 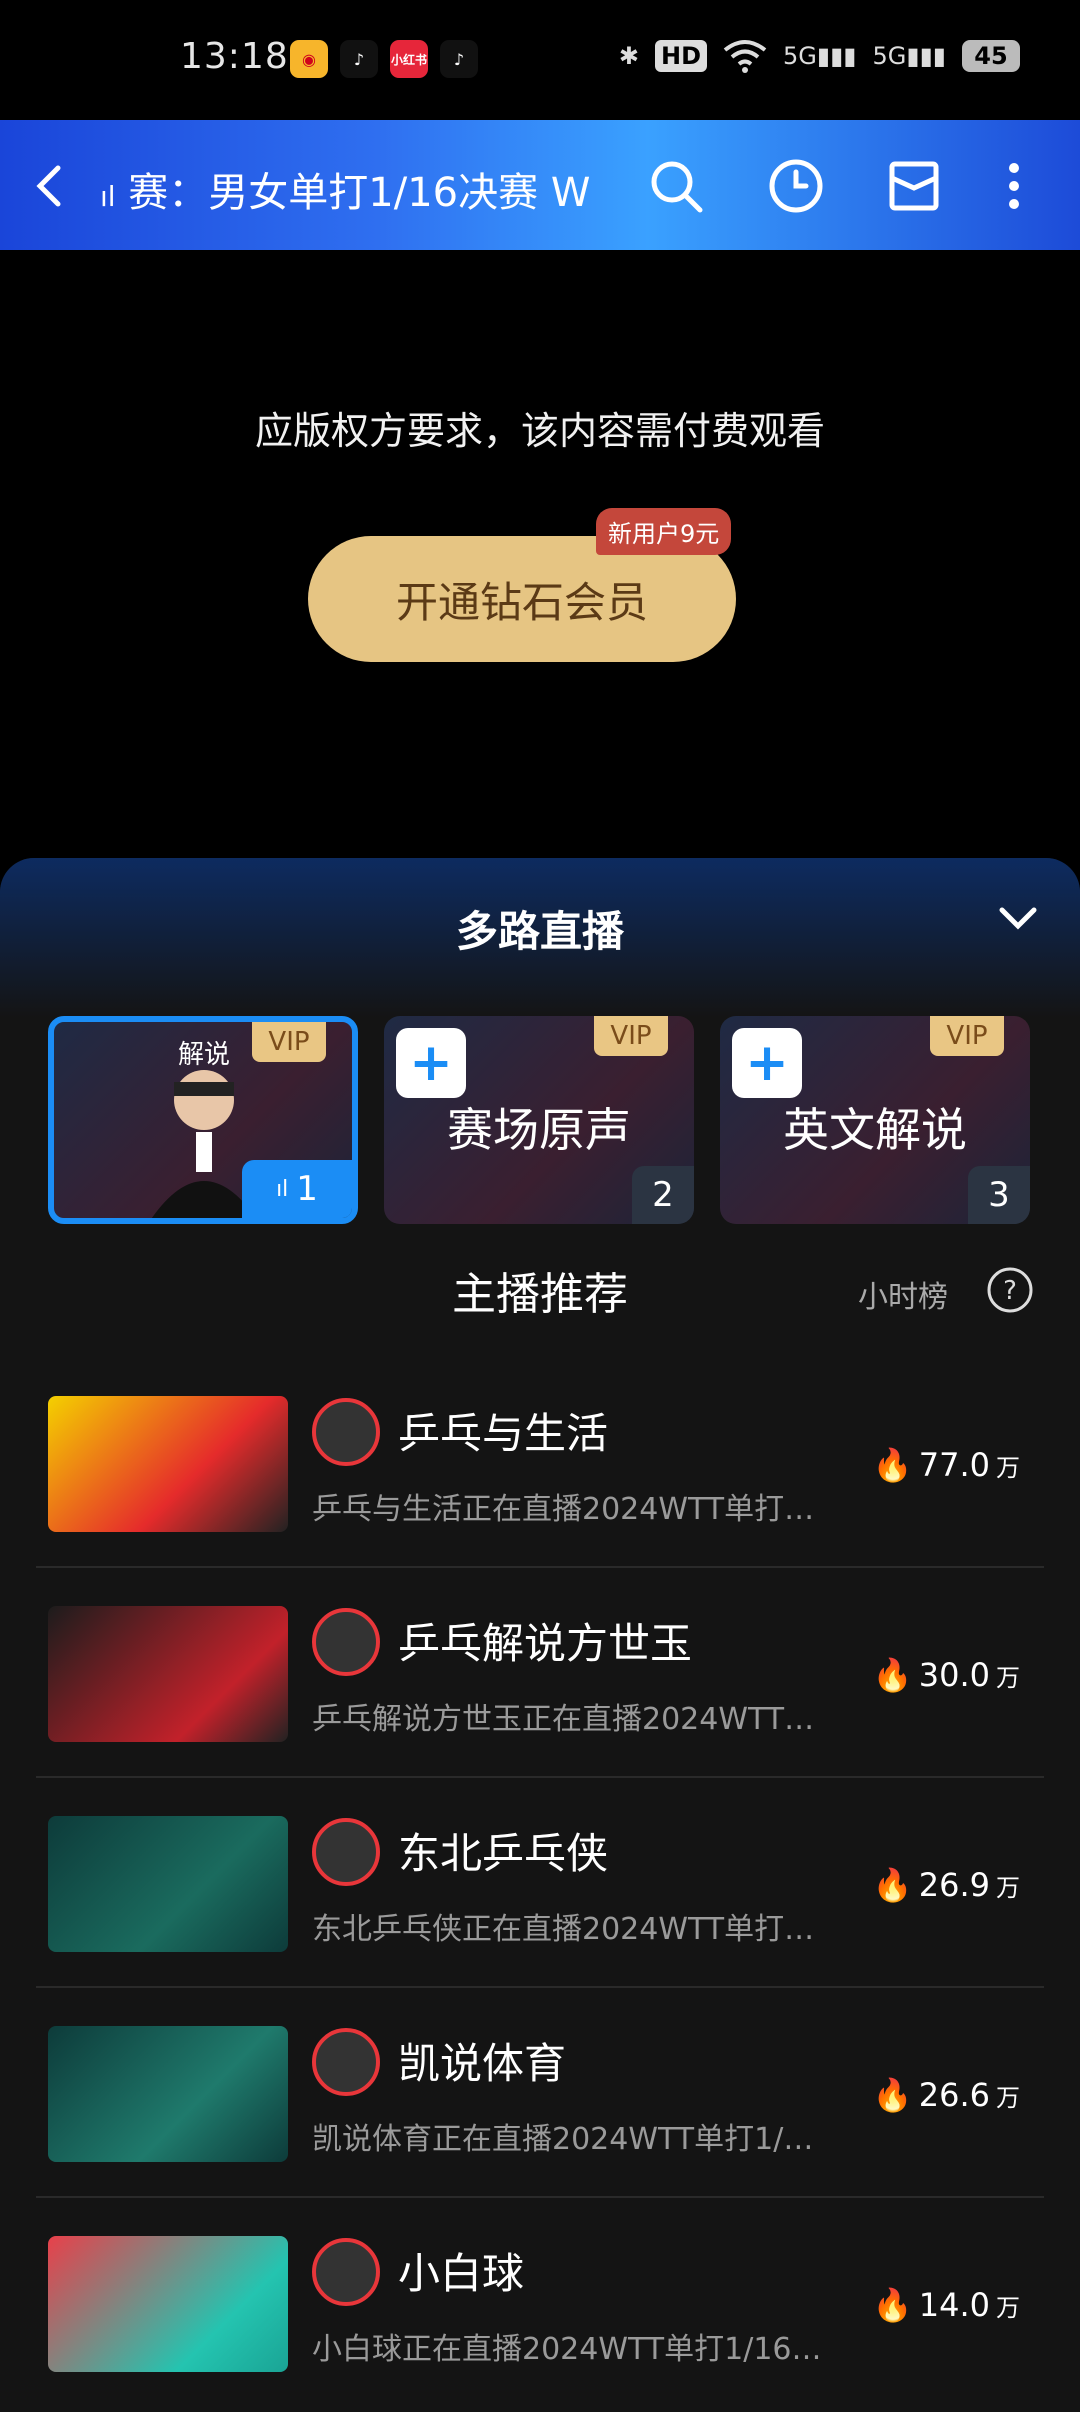 I want to click on top-nav: ıl 赛：男女单打1/16决赛 W, so click(x=540, y=185).